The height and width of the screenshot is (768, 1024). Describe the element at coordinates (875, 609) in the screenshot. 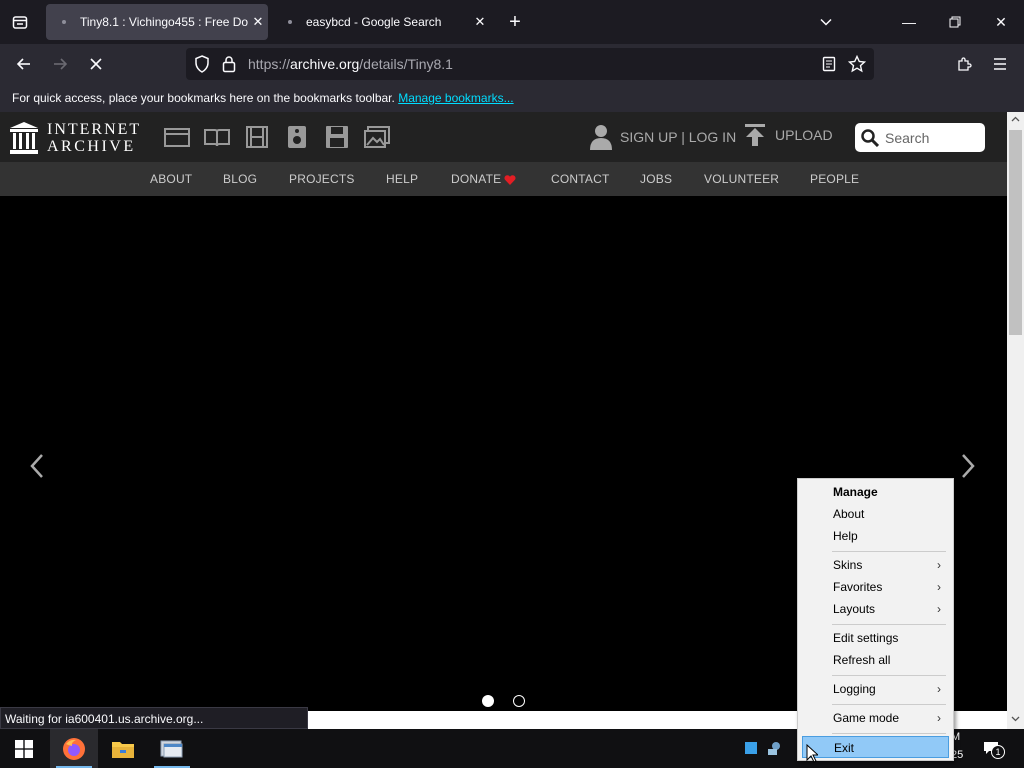

I see `menu-item-layouts: Layouts ›` at that location.